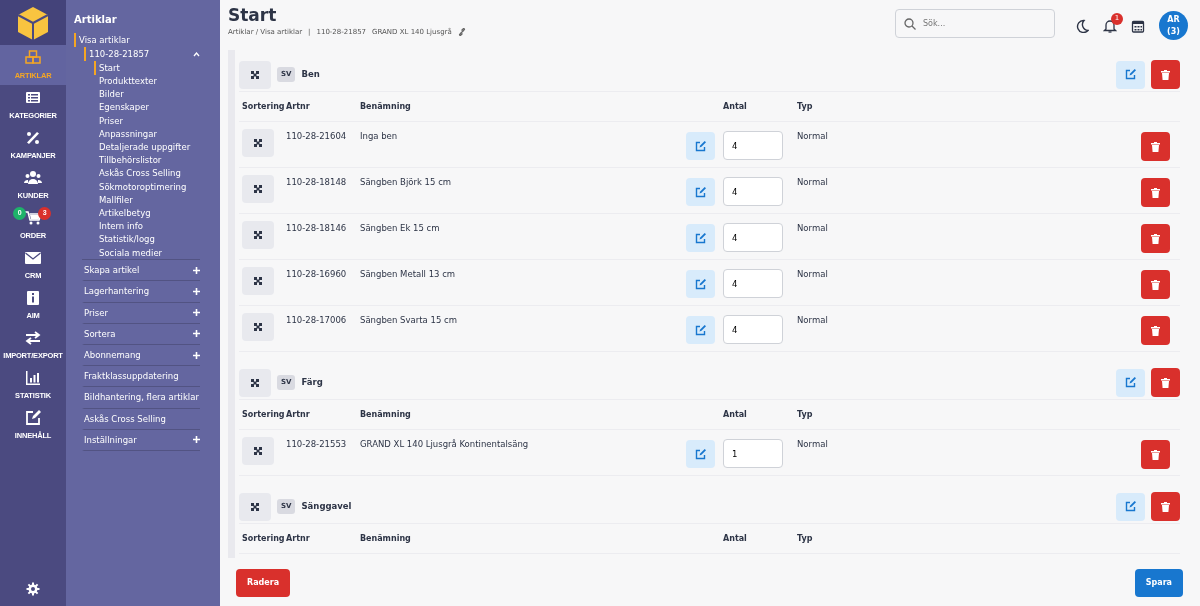  Describe the element at coordinates (141, 334) in the screenshot. I see `submenu-item: Sortera` at that location.